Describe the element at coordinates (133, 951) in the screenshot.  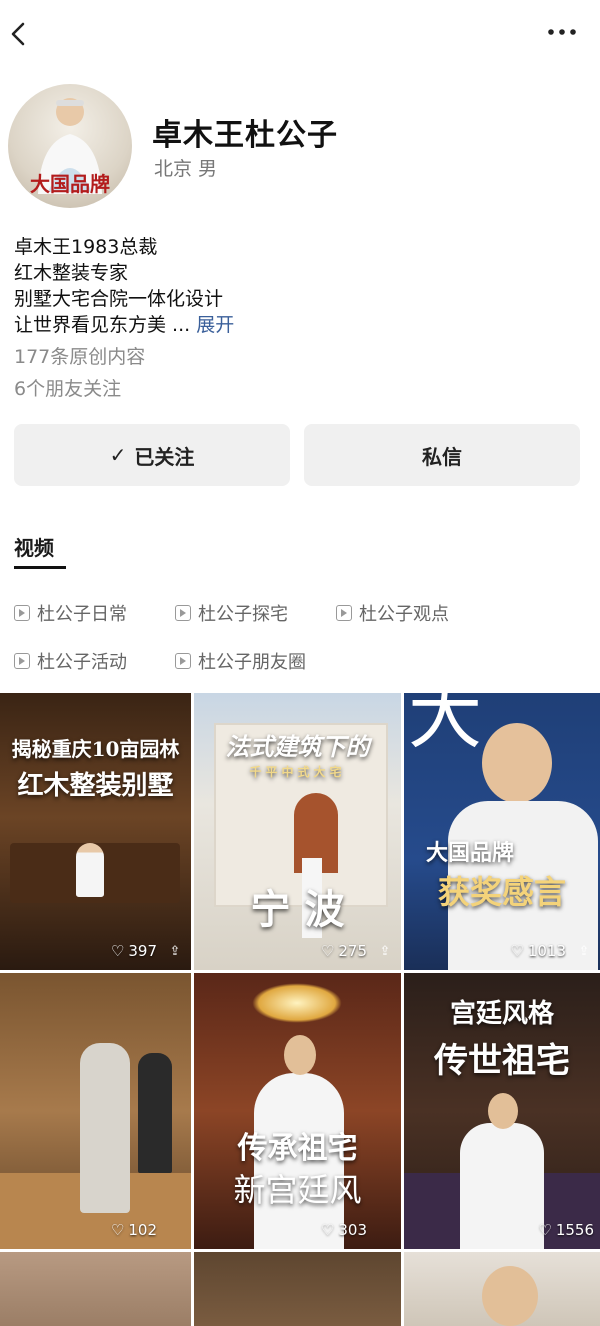
I see `like-count: ♡ 397` at that location.